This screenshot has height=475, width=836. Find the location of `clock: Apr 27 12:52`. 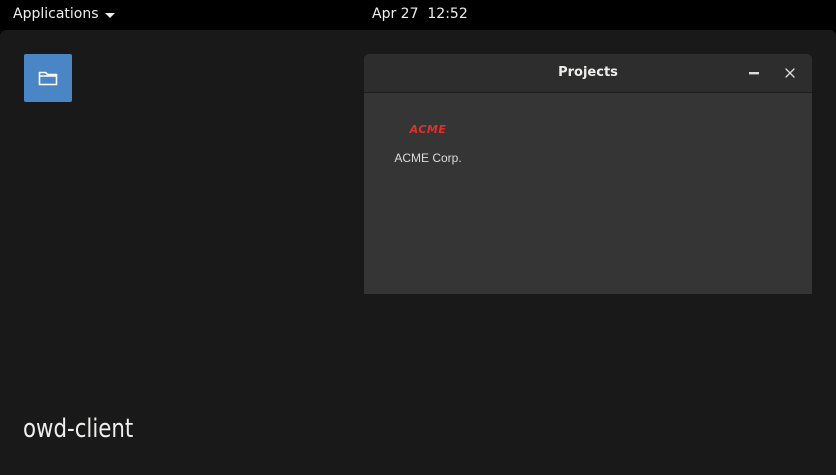

clock: Apr 27 12:52 is located at coordinates (420, 14).